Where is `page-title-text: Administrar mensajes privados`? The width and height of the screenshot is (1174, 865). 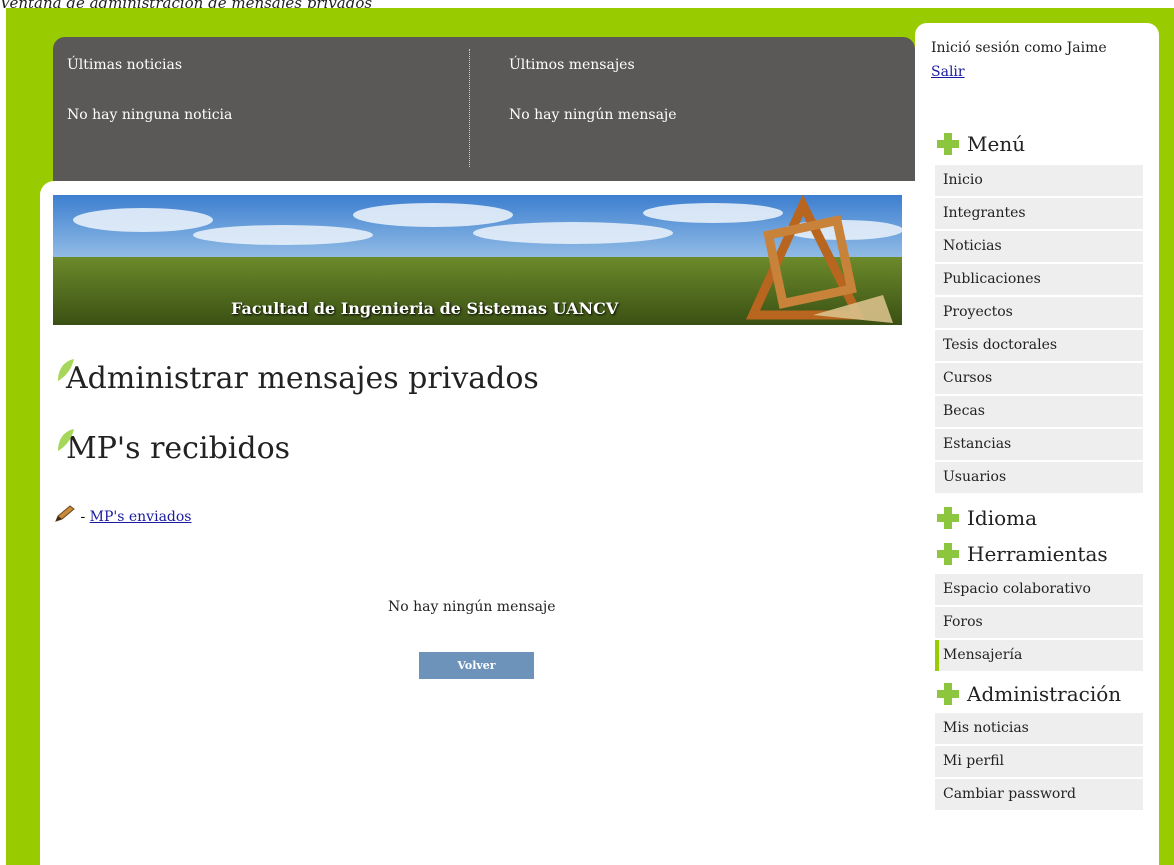 page-title-text: Administrar mensajes privados is located at coordinates (302, 378).